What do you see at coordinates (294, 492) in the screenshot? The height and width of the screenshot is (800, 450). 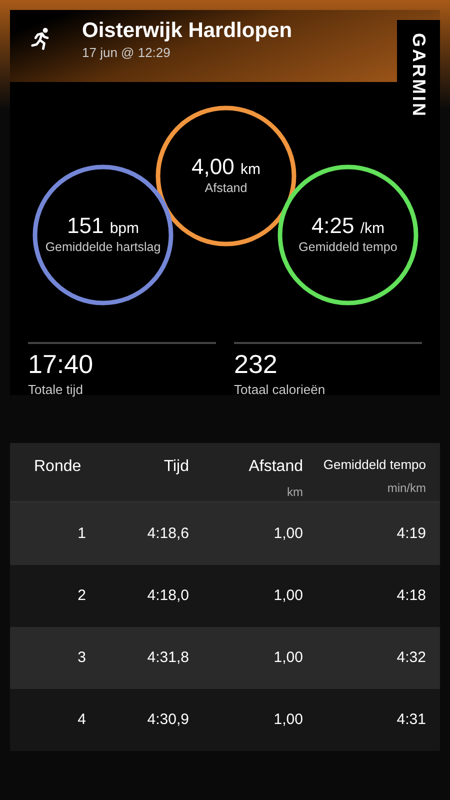 I see `column-unit: km` at bounding box center [294, 492].